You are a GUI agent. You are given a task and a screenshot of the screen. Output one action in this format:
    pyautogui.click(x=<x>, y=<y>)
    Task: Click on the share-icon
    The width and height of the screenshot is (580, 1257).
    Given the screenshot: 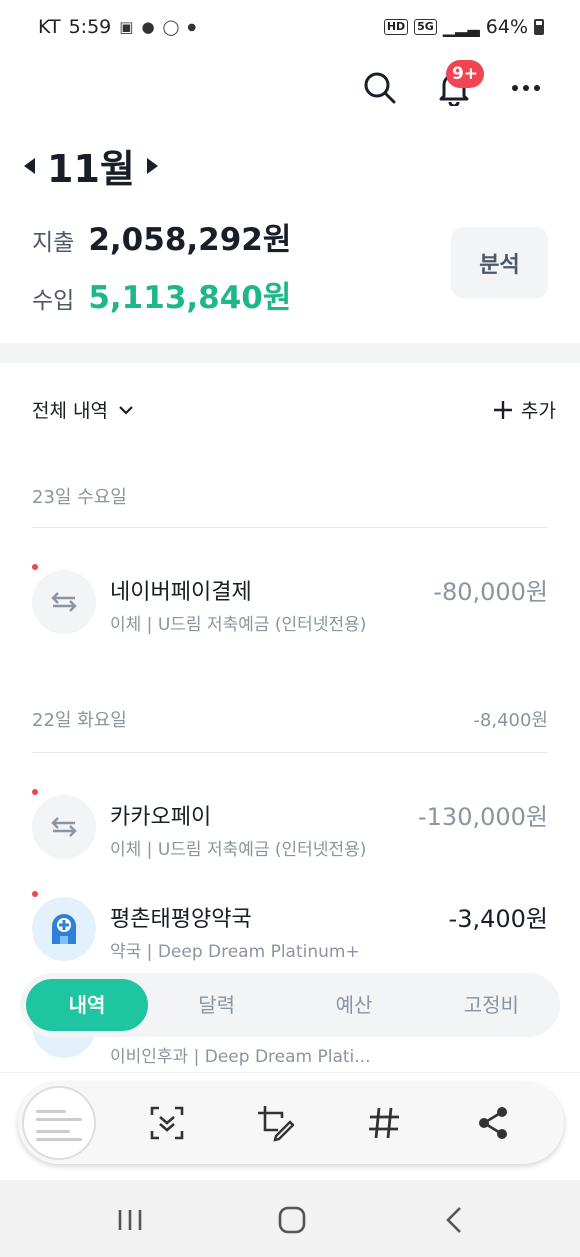 What is the action you would take?
    pyautogui.click(x=493, y=1123)
    